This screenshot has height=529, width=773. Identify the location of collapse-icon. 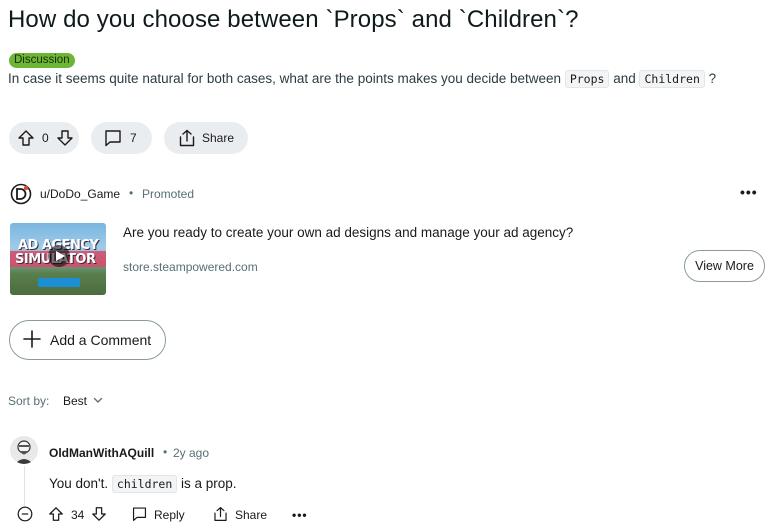
(25, 515).